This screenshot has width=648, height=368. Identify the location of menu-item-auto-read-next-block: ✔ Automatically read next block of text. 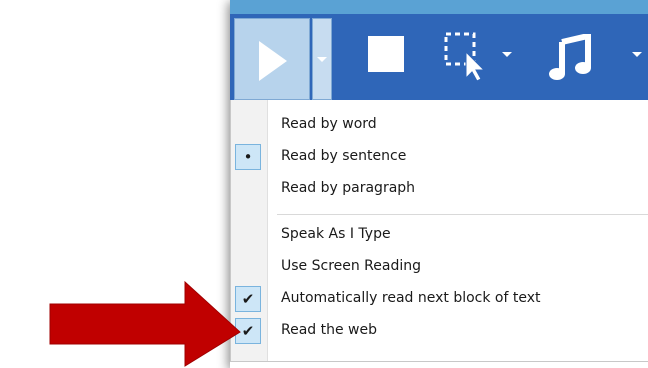
(439, 299).